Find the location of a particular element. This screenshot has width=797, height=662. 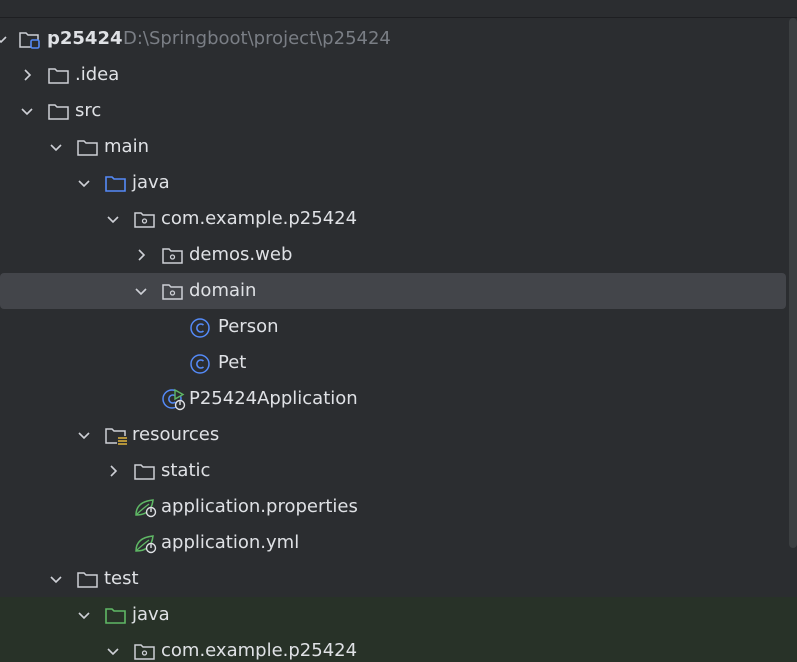

resources-folder-icon is located at coordinates (116, 435).